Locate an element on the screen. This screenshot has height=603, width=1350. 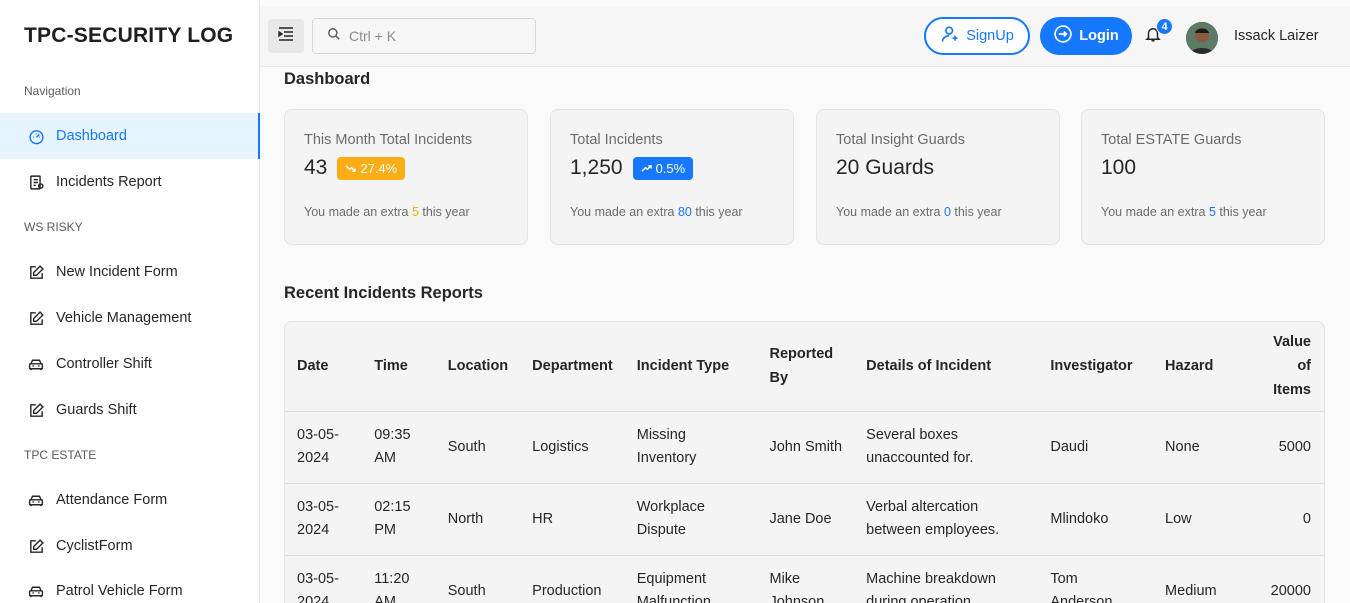
column-header: Reported By is located at coordinates (806, 367).